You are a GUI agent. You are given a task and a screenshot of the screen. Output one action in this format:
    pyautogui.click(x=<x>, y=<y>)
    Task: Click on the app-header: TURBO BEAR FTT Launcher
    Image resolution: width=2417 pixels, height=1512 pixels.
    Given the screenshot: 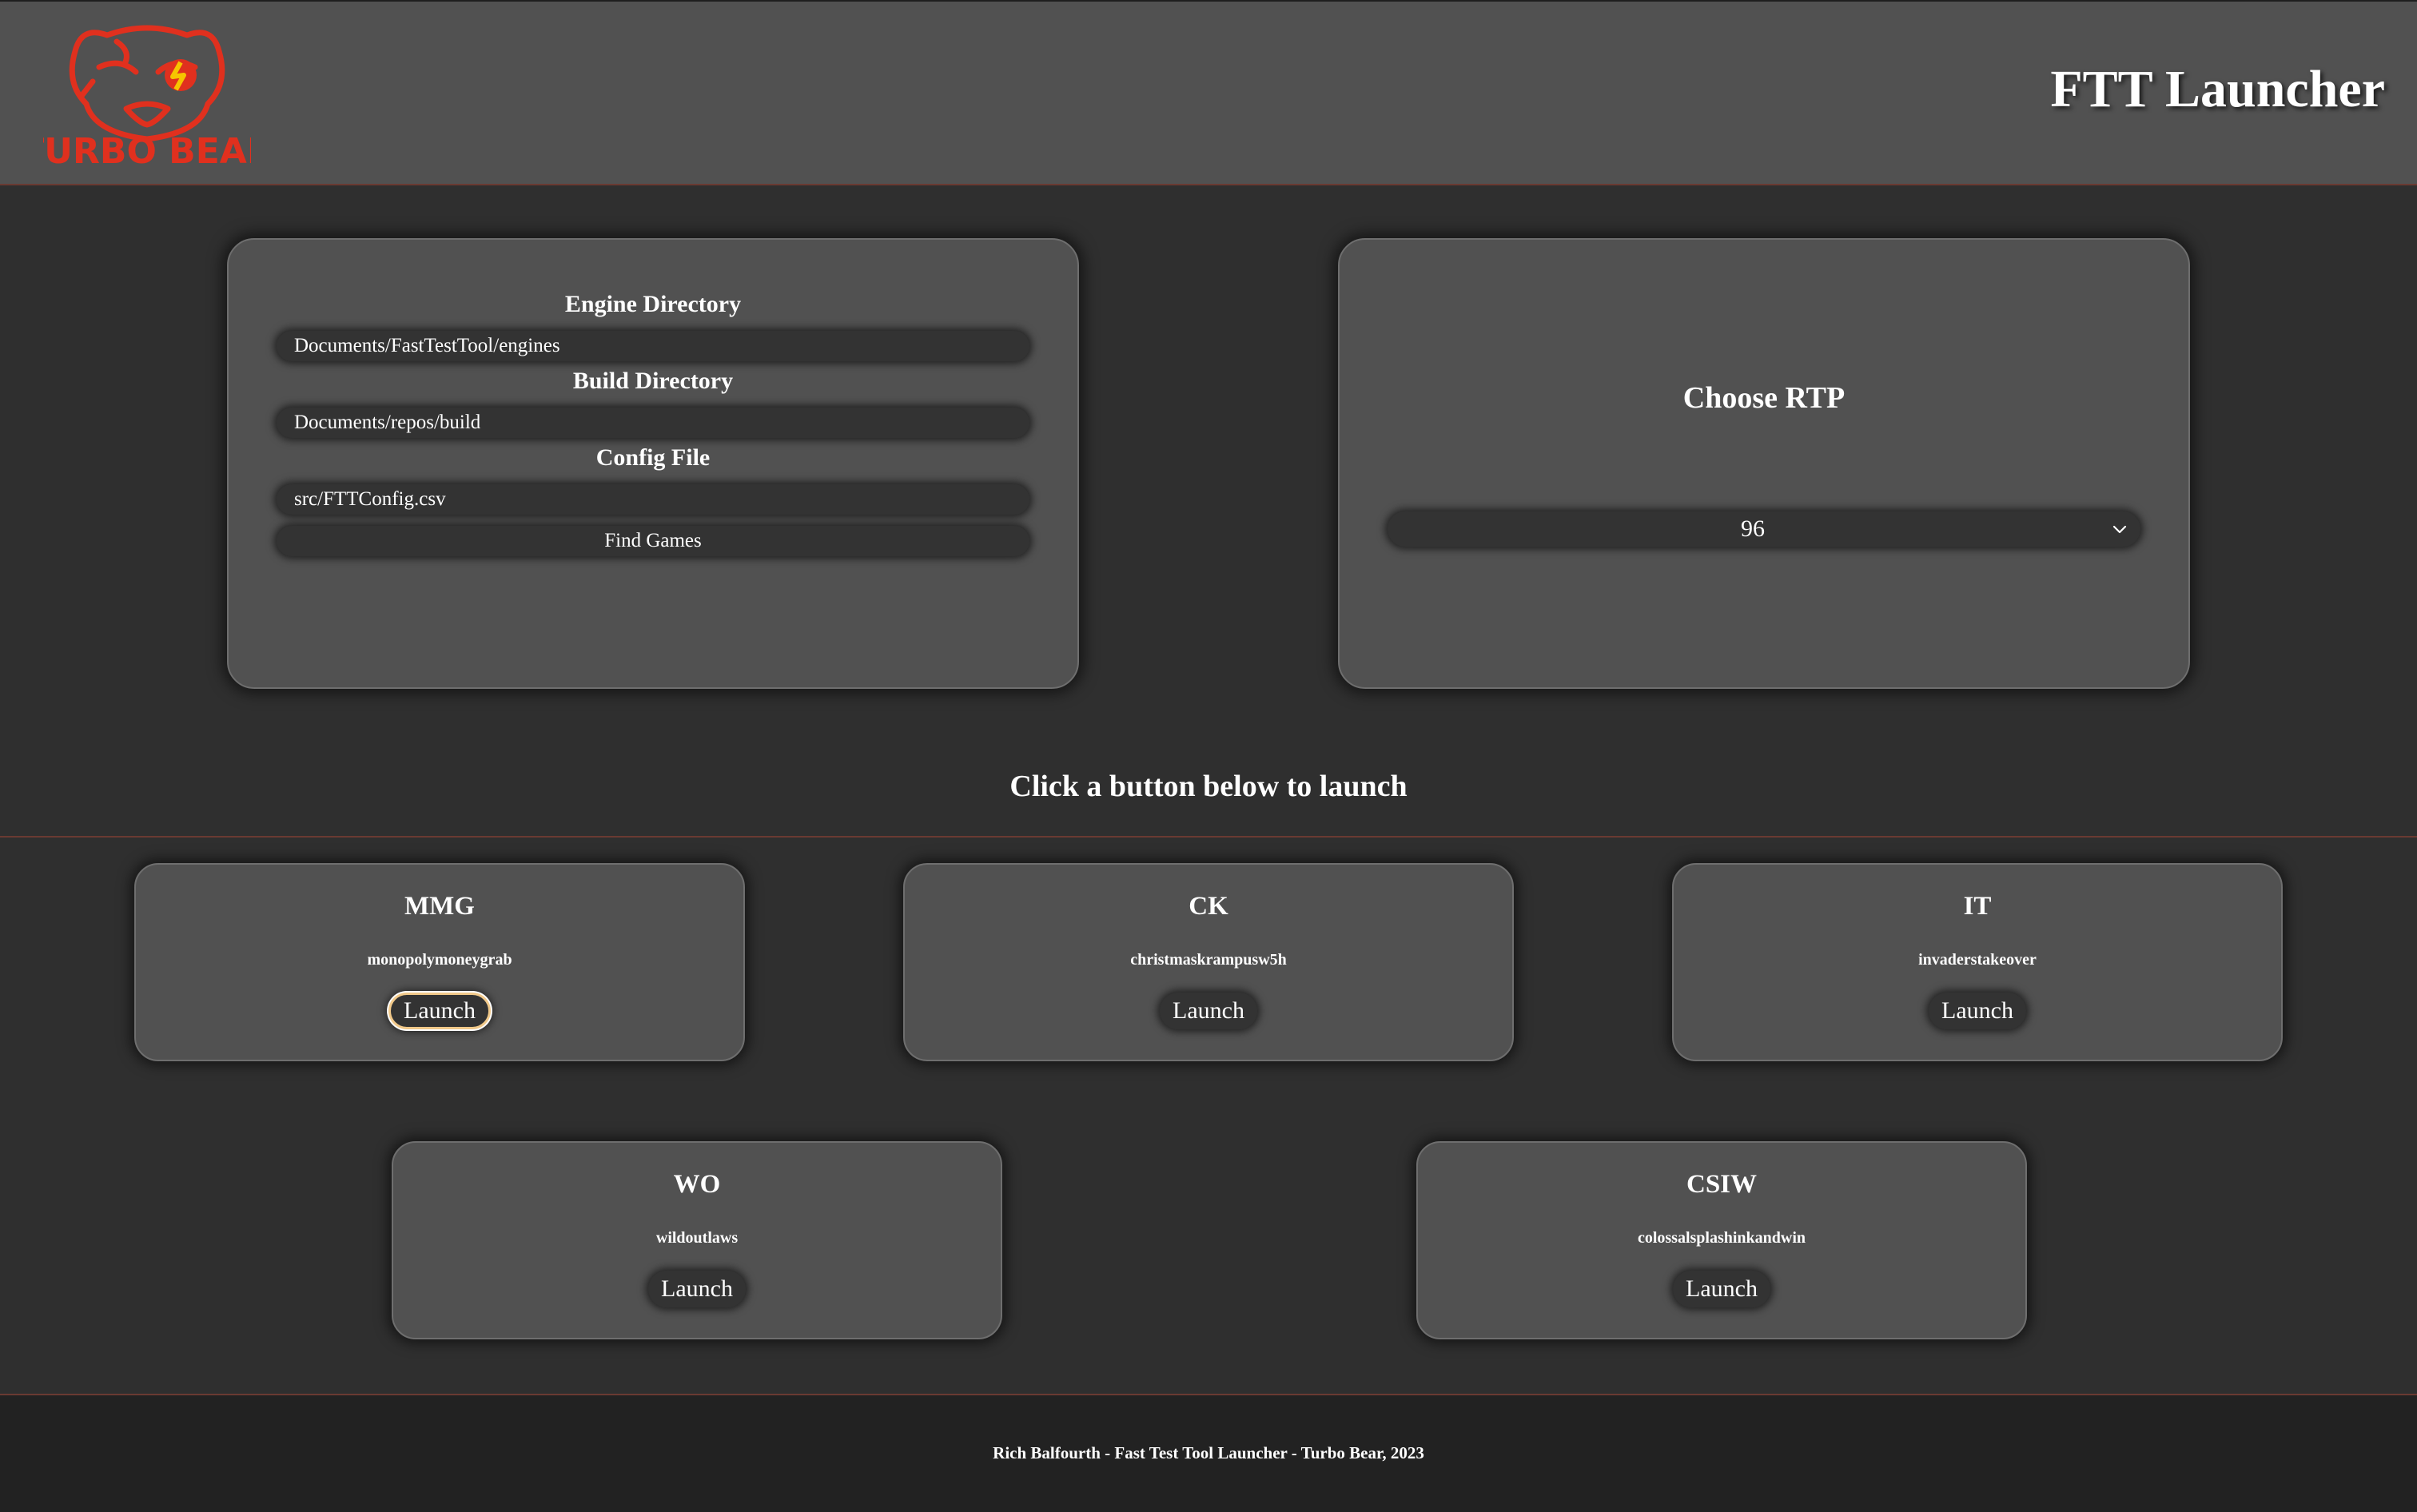 What is the action you would take?
    pyautogui.click(x=1208, y=92)
    